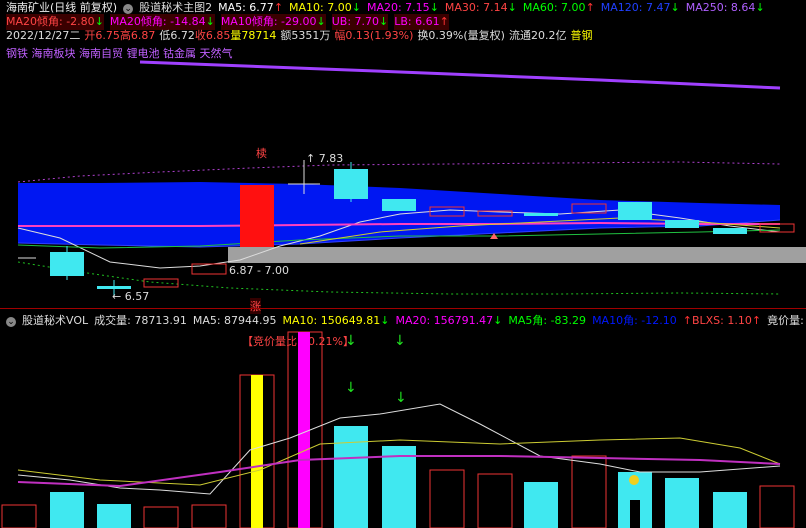 This screenshot has height=528, width=806. Describe the element at coordinates (803, 264) in the screenshot. I see `scroll-handle` at that location.